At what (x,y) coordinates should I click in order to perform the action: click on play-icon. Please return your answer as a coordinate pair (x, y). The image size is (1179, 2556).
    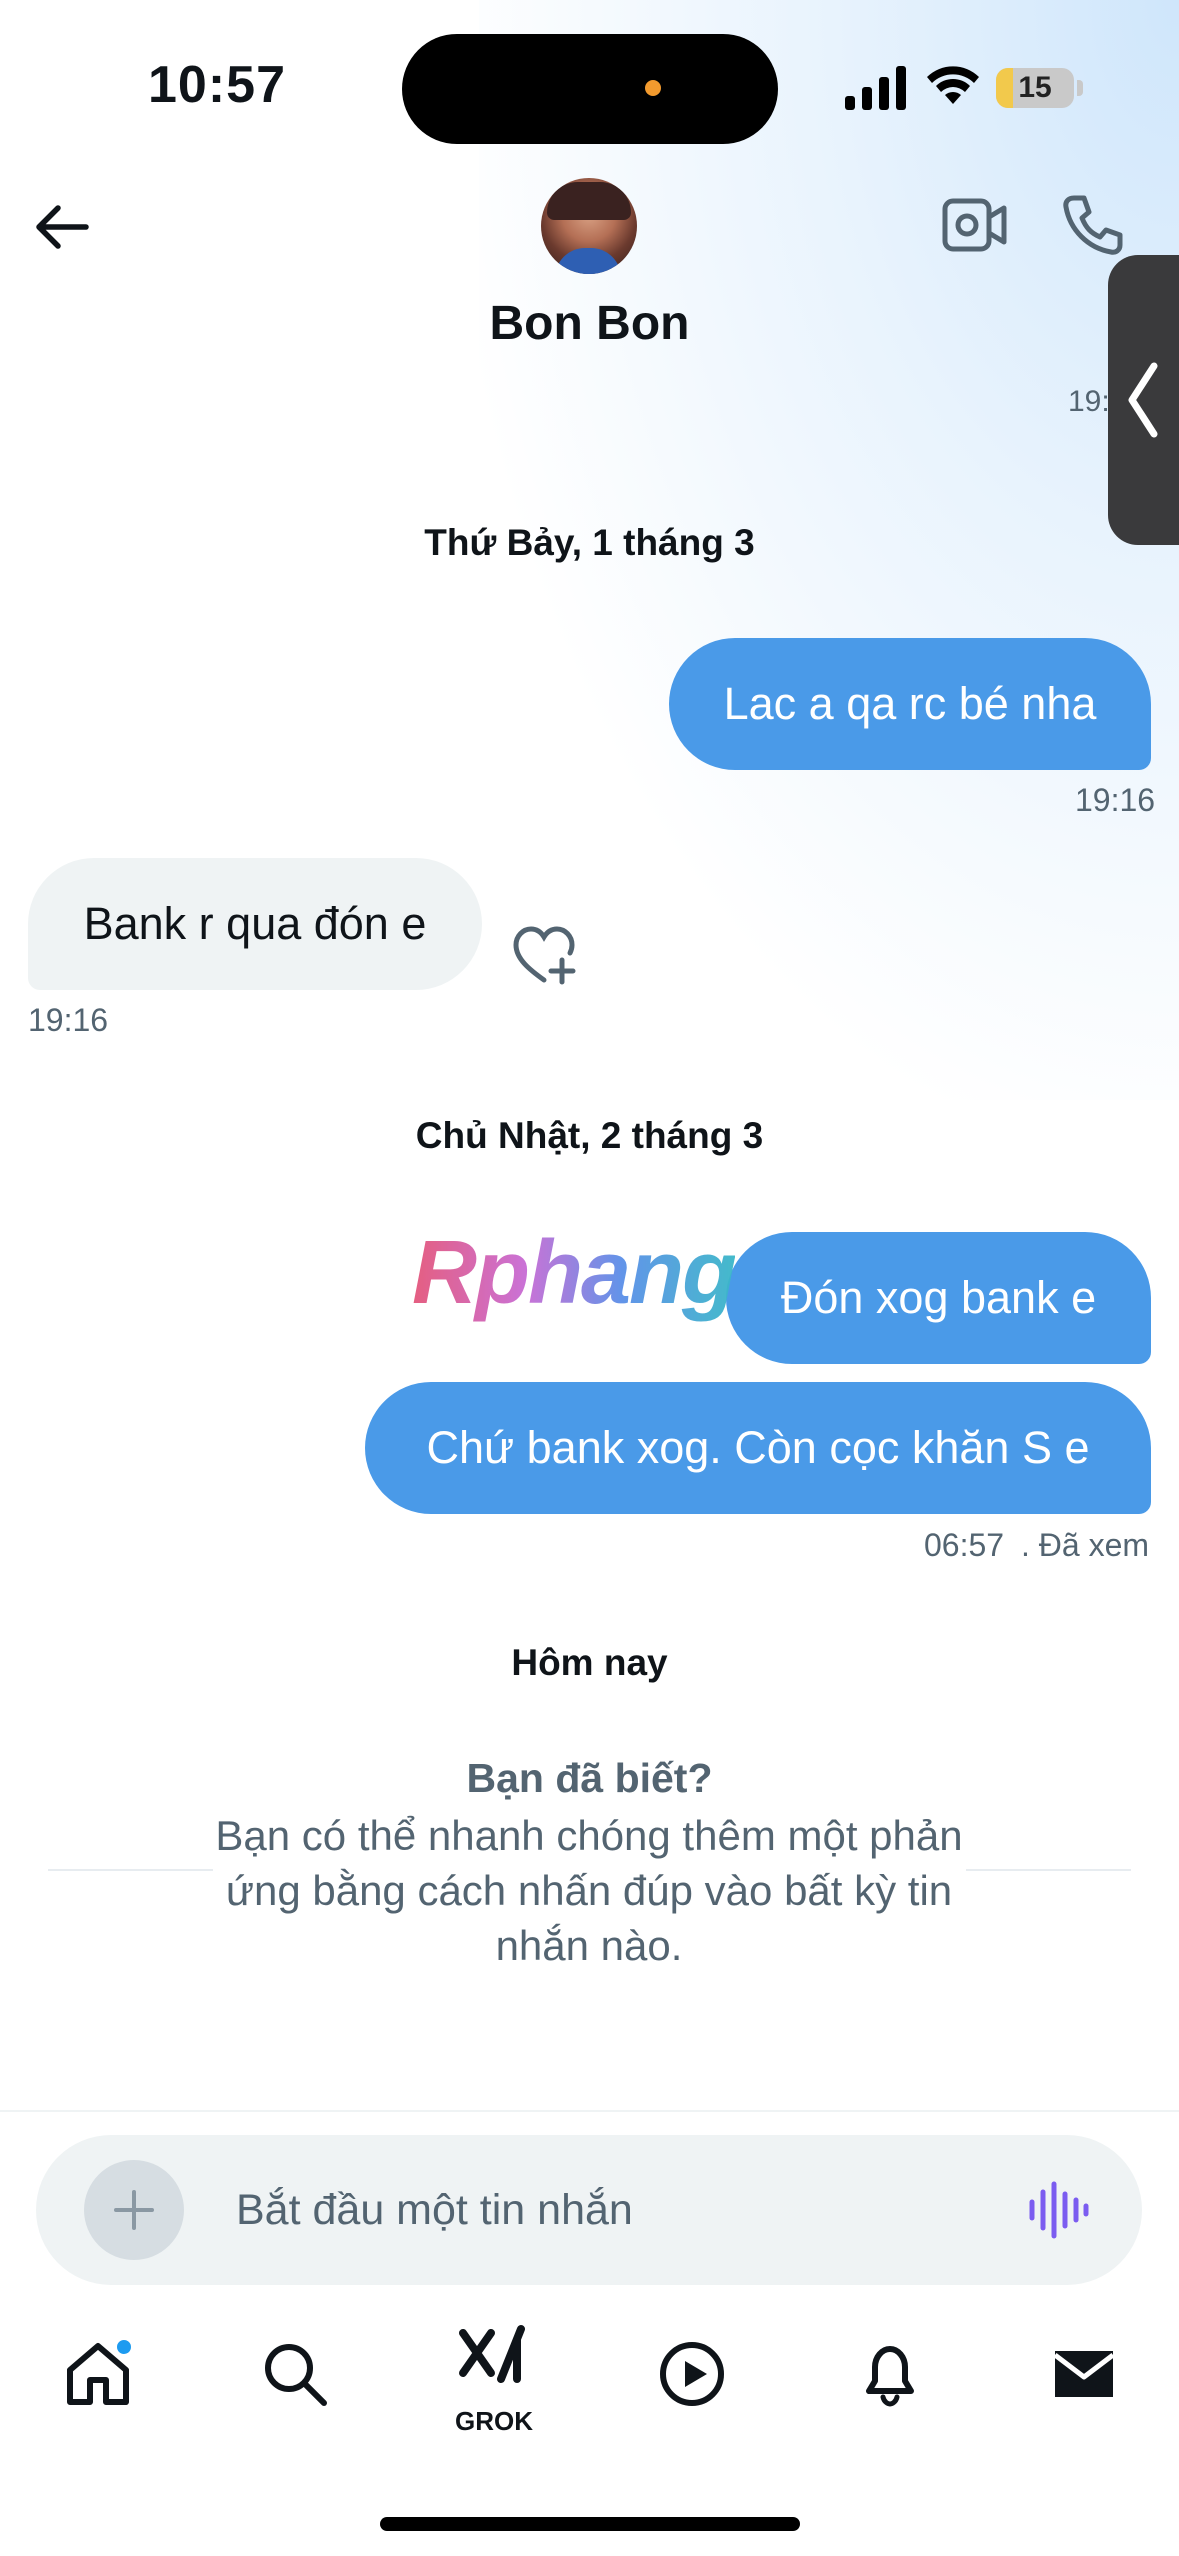
    Looking at the image, I should click on (692, 2374).